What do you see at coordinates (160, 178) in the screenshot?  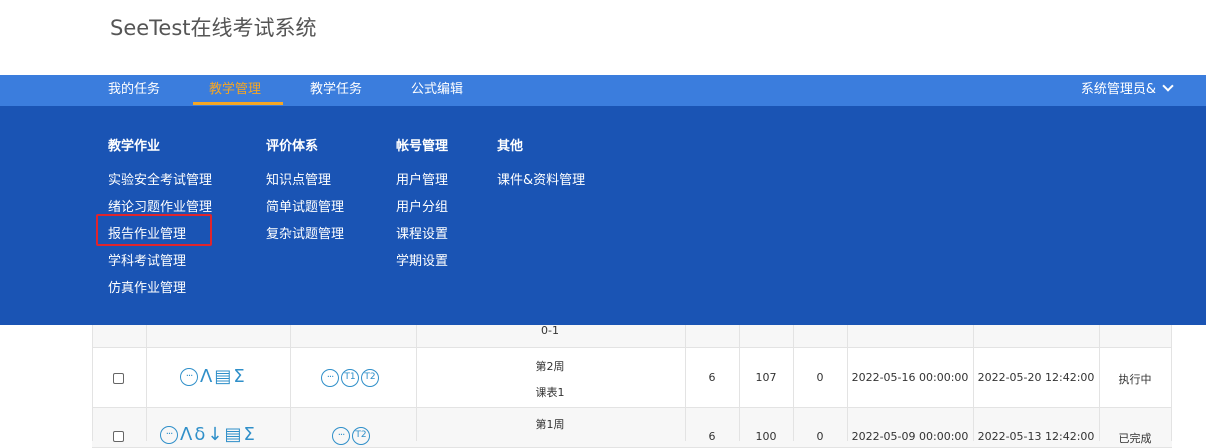 I see `menu-item-lab-safety-exam: 实验安全考试管理` at bounding box center [160, 178].